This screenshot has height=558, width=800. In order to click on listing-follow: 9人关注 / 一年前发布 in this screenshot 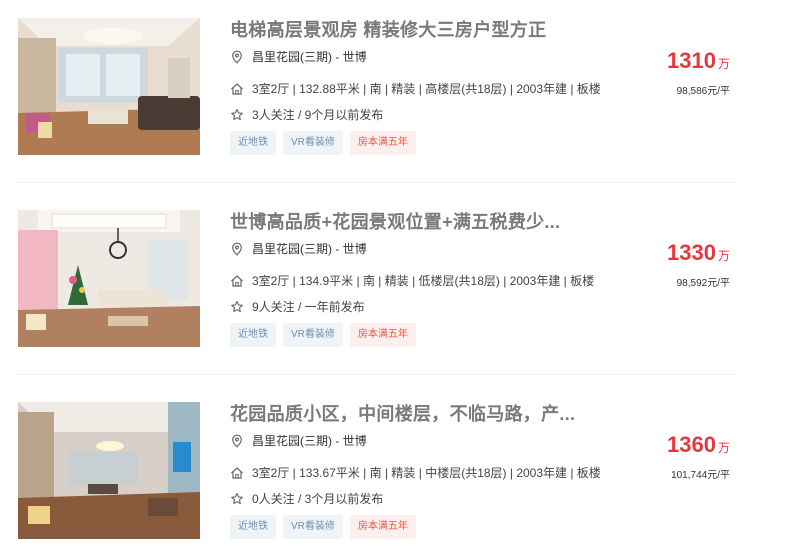, I will do `click(297, 306)`.